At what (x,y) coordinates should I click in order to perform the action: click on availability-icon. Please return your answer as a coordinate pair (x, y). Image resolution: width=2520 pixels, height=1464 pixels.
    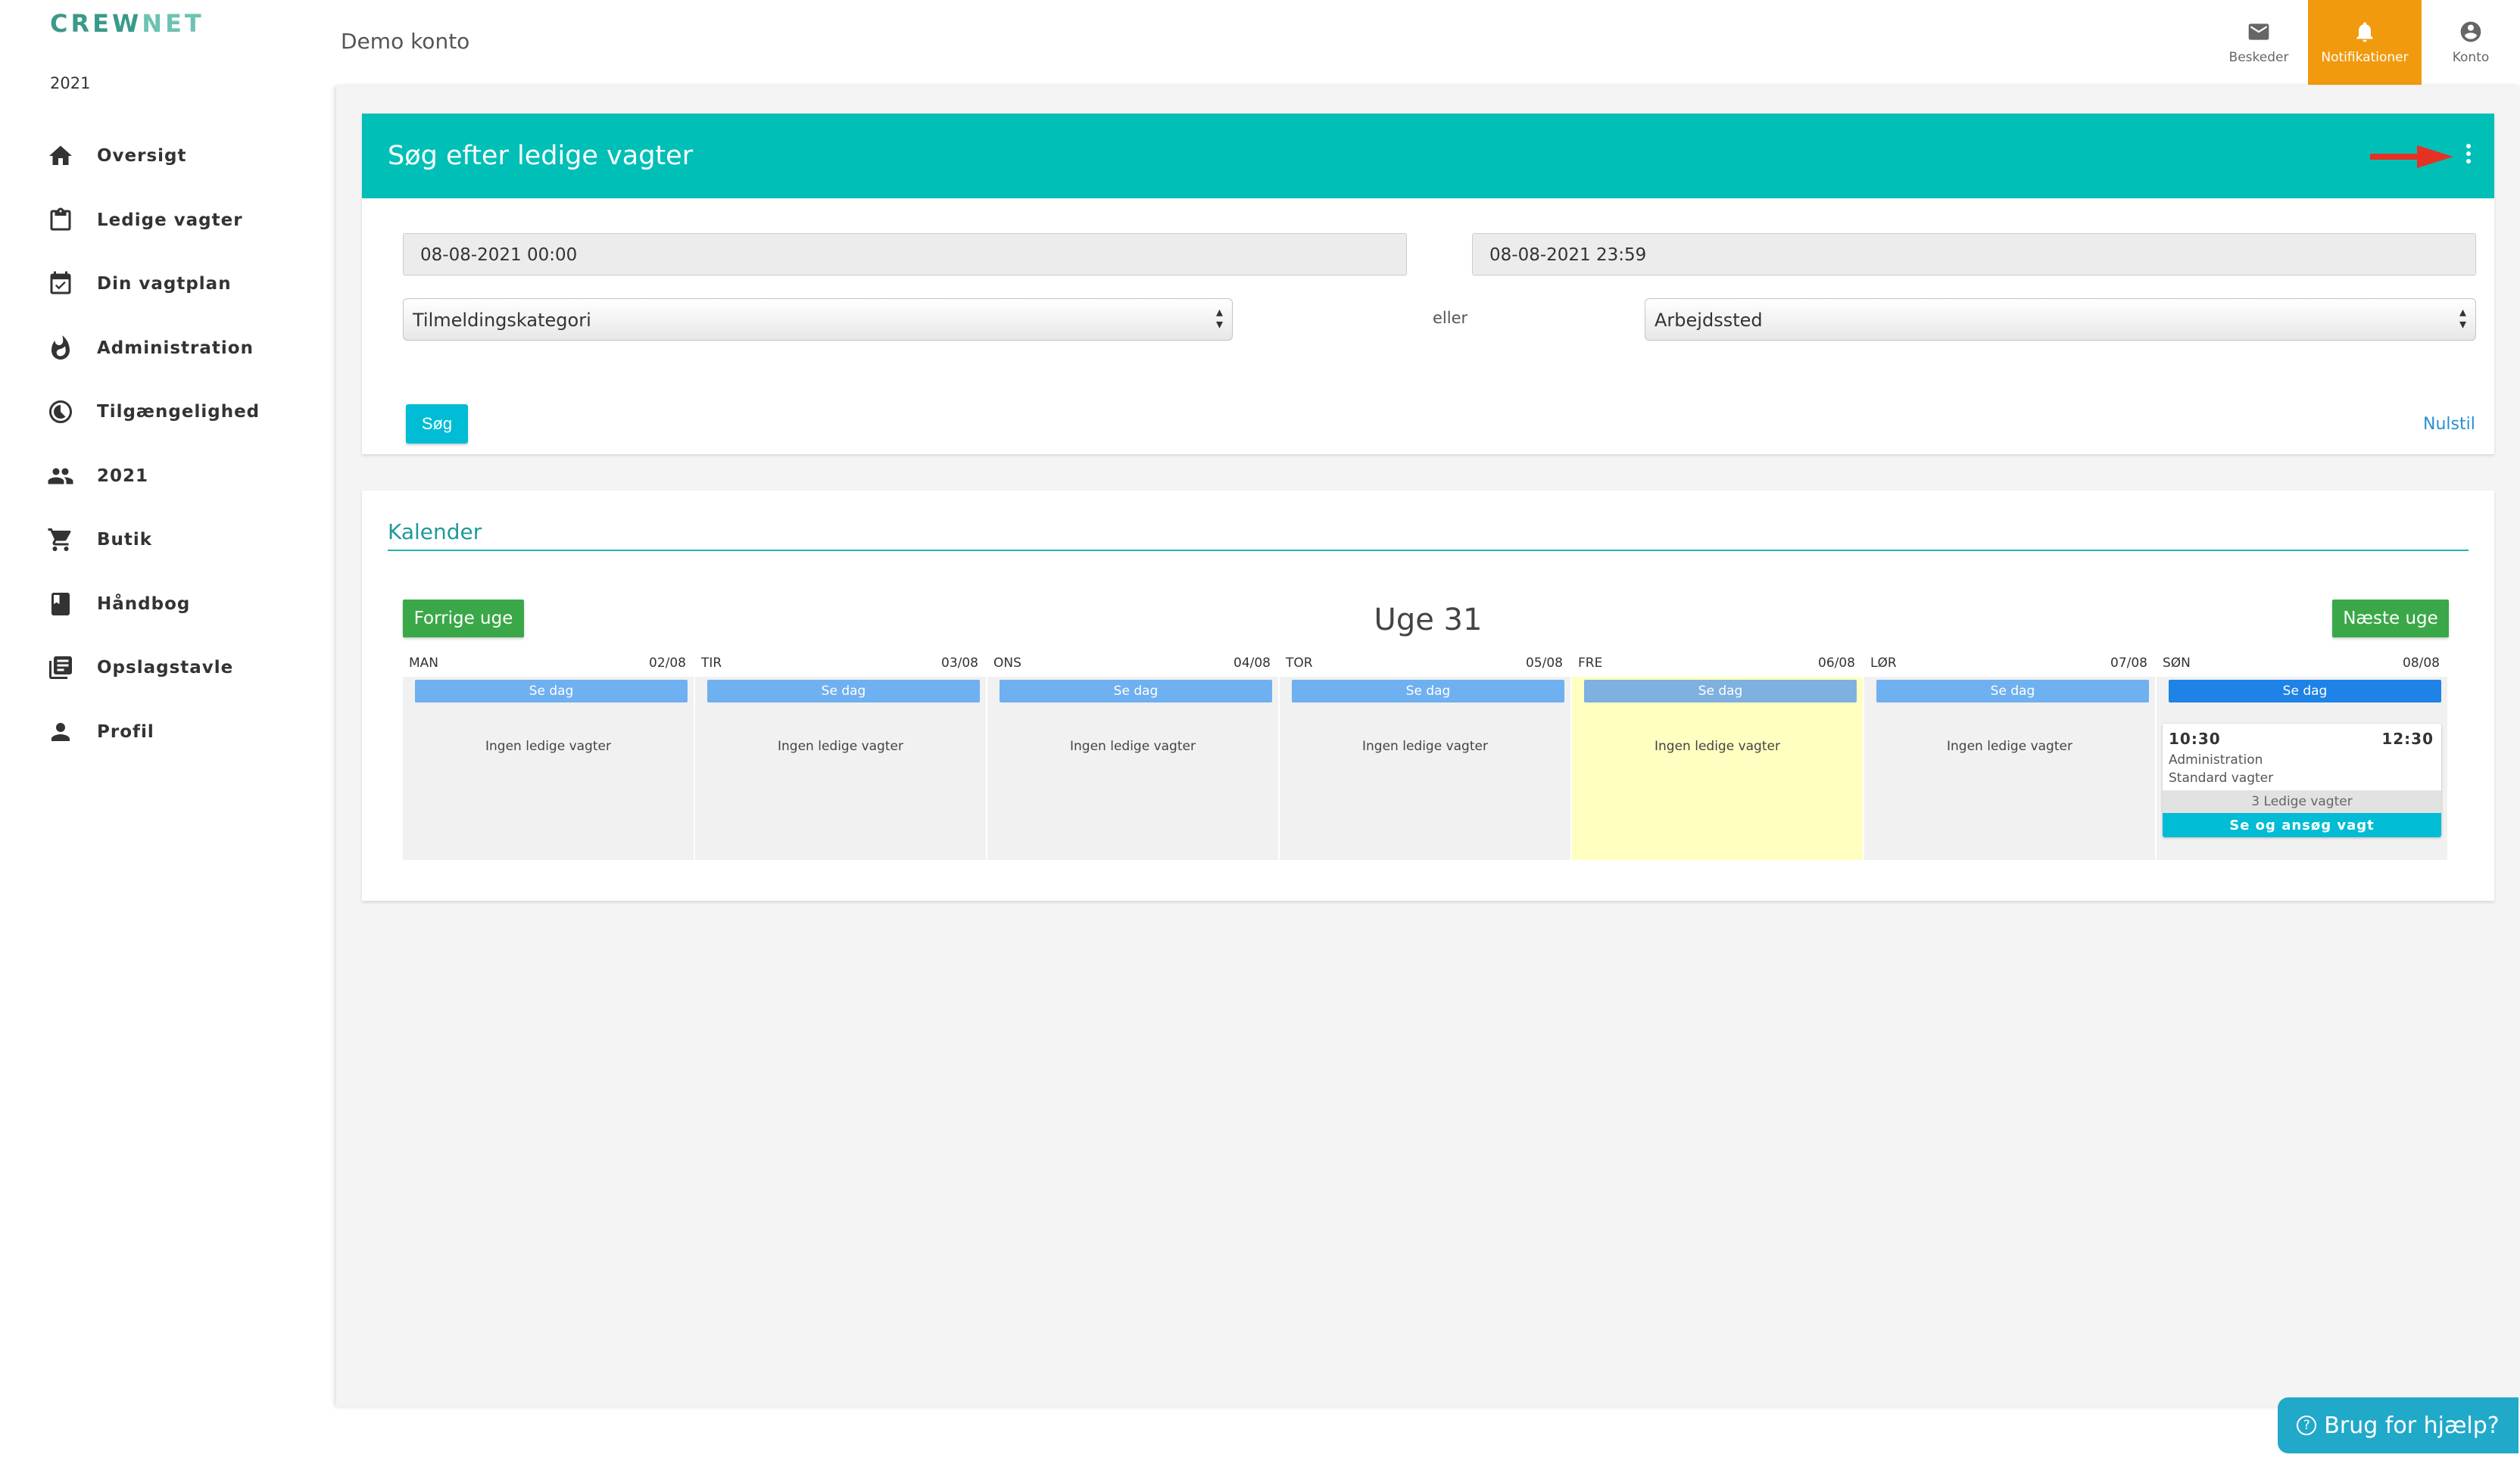
    Looking at the image, I should click on (60, 412).